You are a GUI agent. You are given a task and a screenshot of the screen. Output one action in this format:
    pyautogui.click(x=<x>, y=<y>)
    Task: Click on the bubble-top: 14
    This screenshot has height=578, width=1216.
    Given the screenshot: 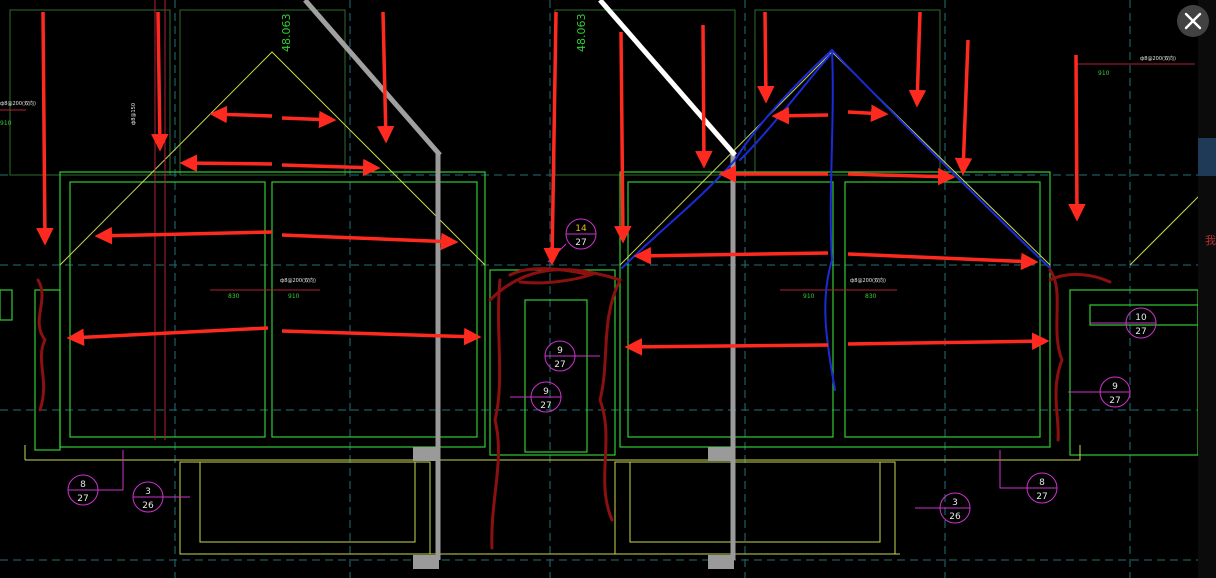 What is the action you would take?
    pyautogui.click(x=581, y=229)
    